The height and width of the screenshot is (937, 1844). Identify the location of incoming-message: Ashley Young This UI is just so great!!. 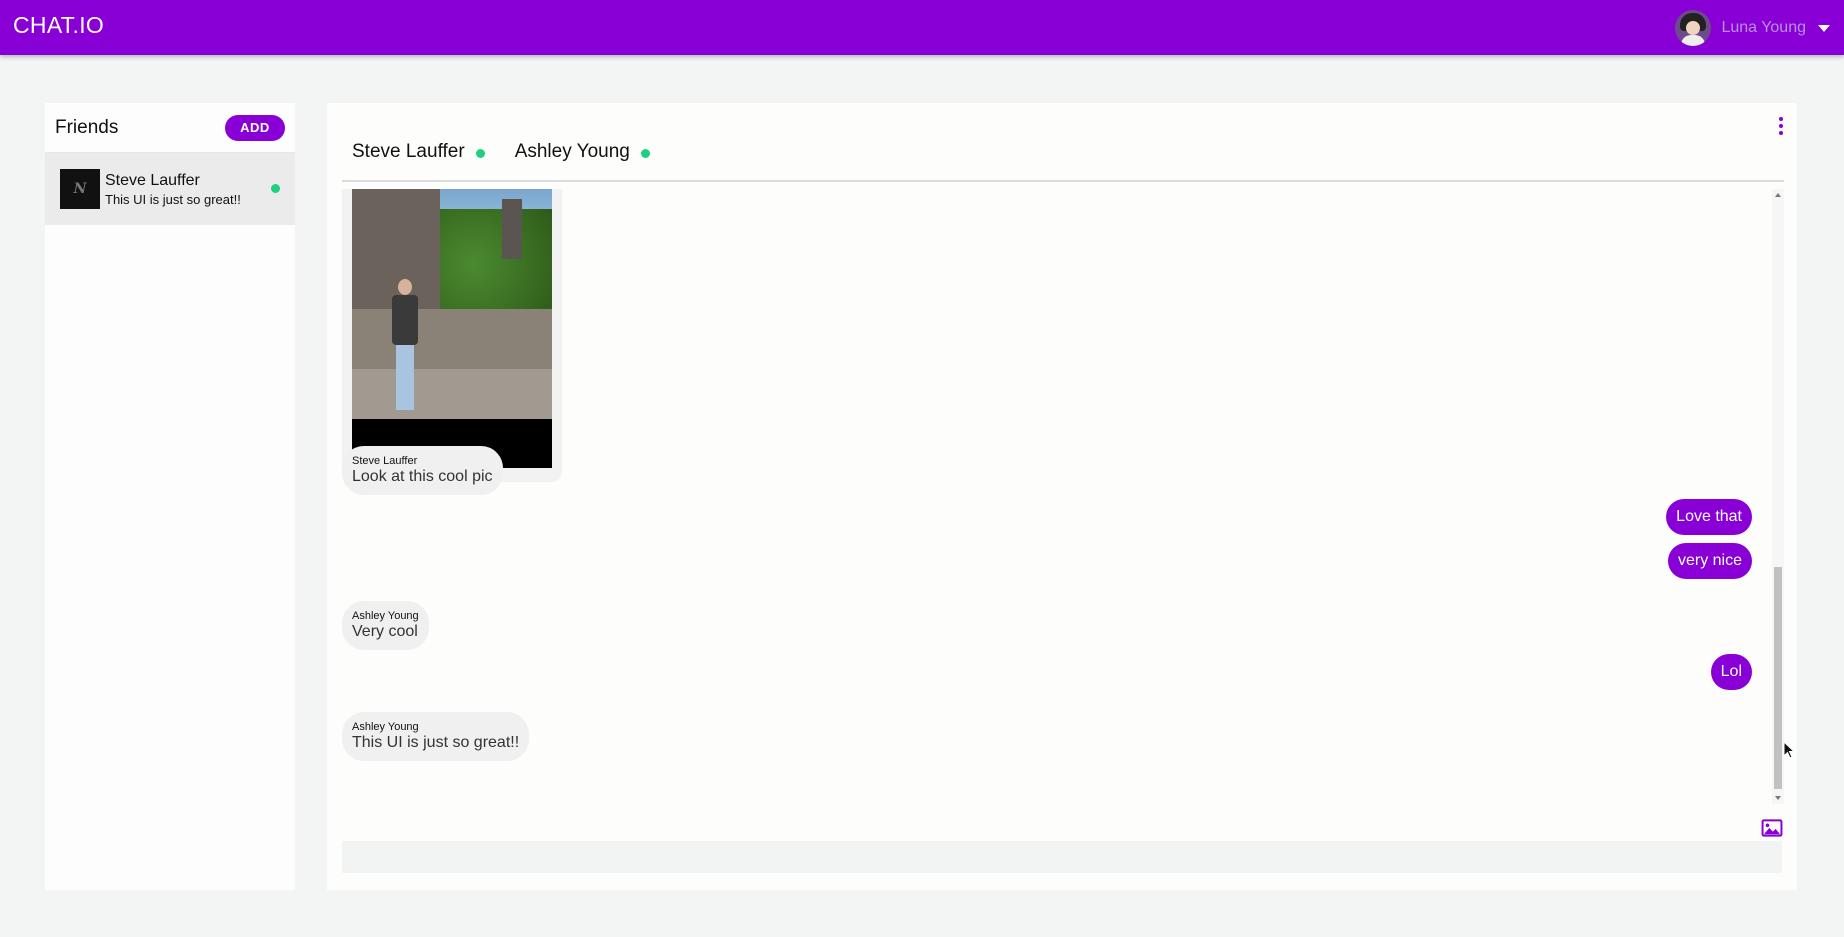
(436, 736).